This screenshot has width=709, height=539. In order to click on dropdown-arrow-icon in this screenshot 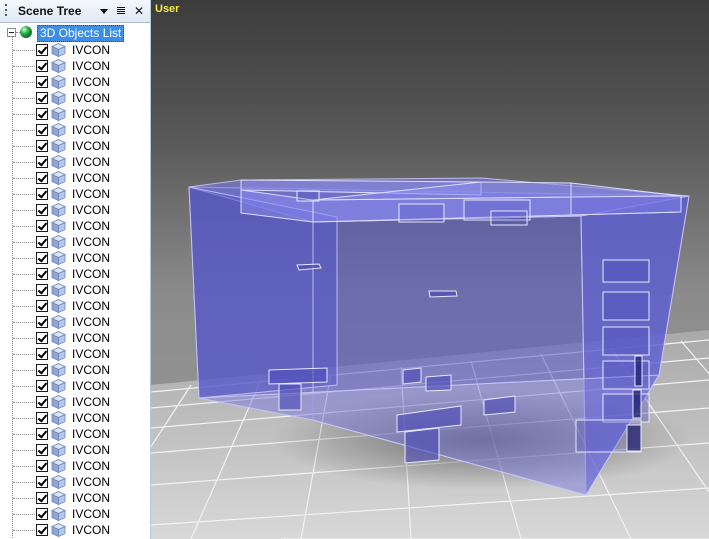, I will do `click(104, 11)`.